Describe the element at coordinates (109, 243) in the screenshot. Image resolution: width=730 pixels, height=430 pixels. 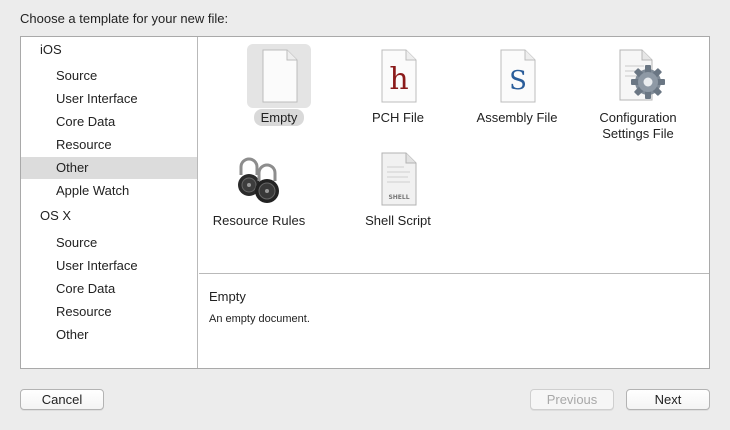
I see `sidebar-item-osx-source: Source` at that location.